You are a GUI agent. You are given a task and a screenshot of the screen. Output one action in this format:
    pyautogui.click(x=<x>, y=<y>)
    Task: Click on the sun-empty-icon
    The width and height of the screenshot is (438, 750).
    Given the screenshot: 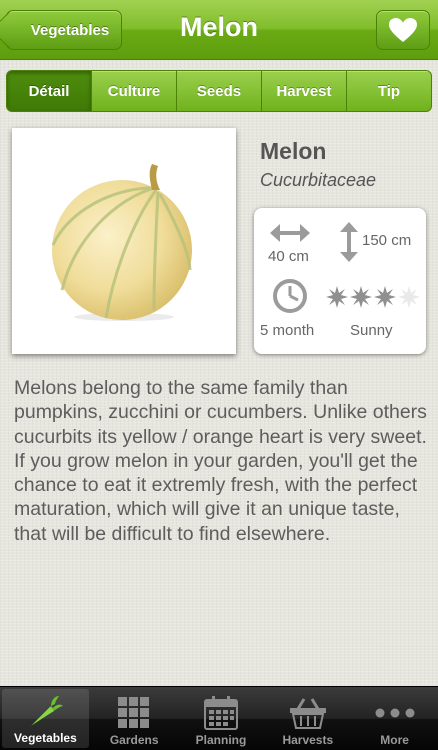 What is the action you would take?
    pyautogui.click(x=409, y=297)
    